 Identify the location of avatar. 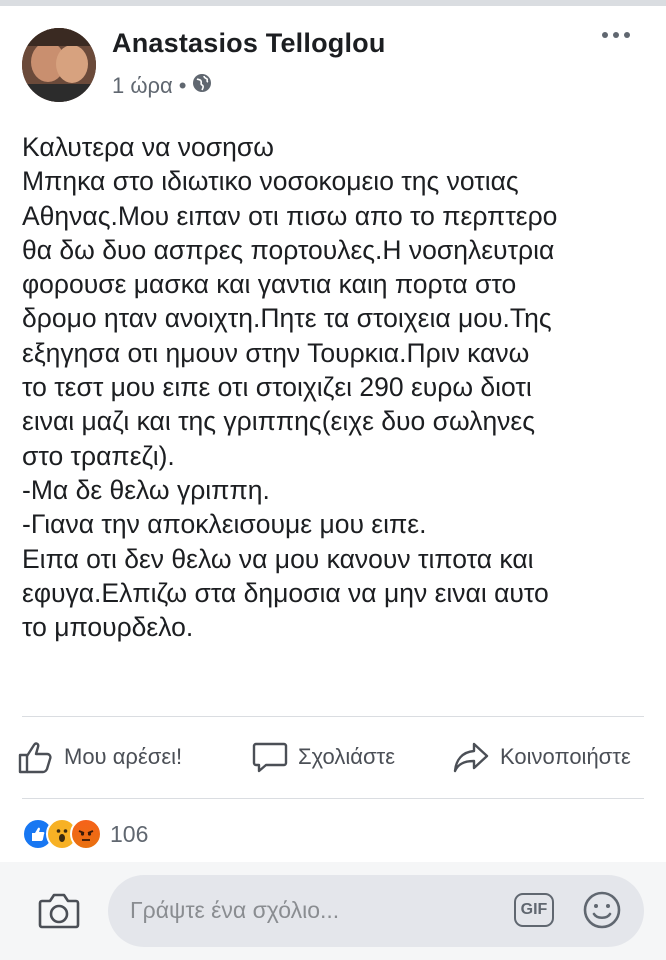
(59, 65).